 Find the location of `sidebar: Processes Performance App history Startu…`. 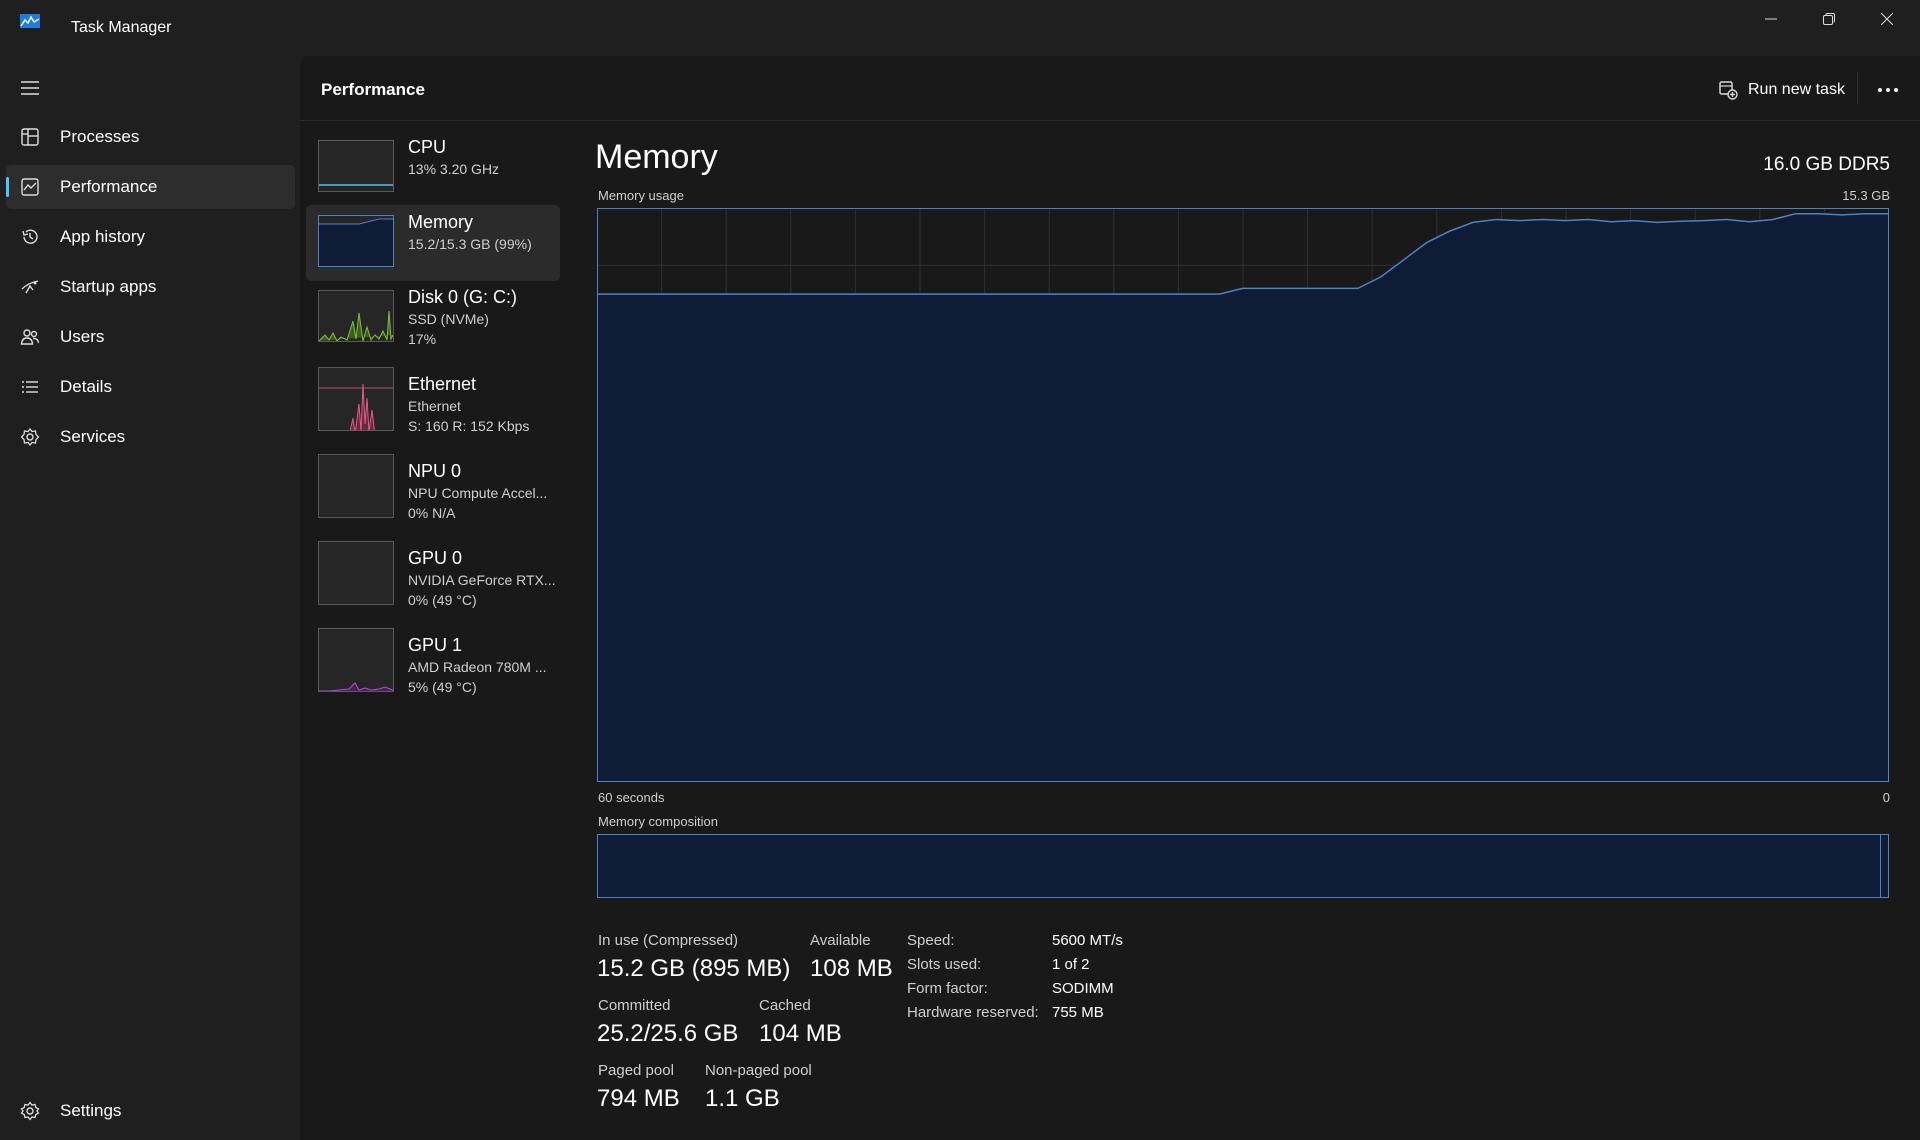

sidebar: Processes Performance App history Startu… is located at coordinates (150, 598).